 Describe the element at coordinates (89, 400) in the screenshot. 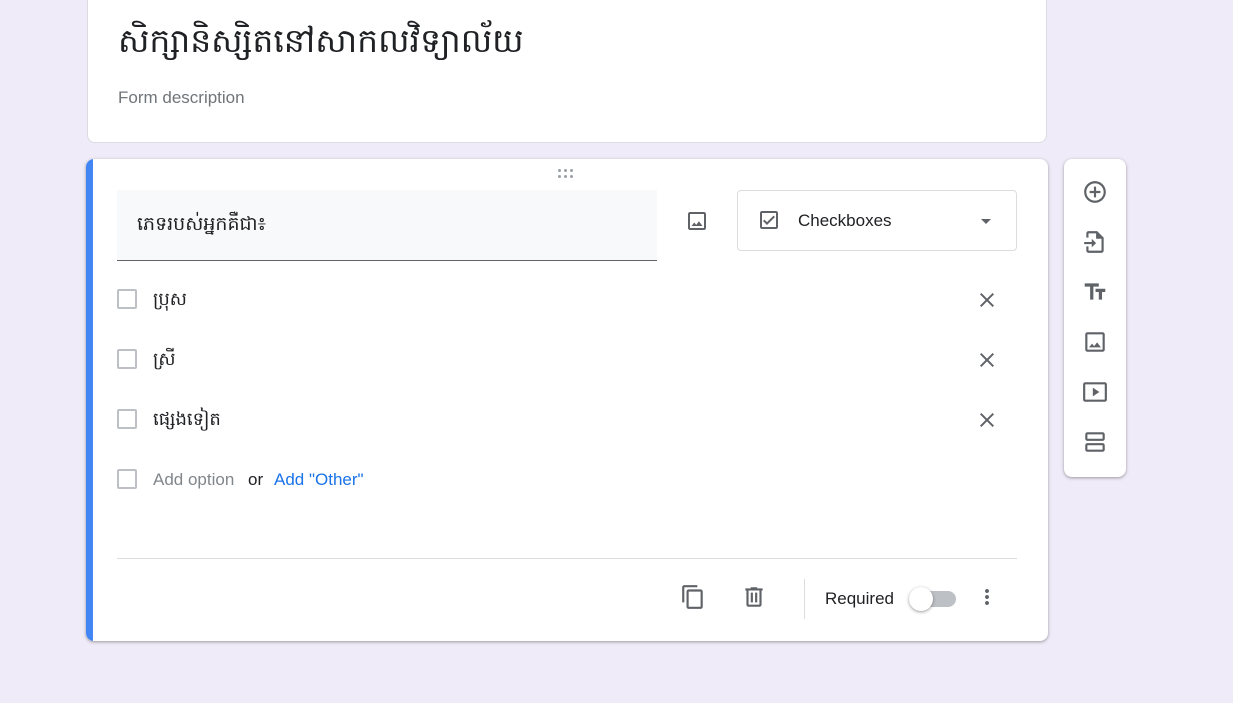

I see `active-card-accent` at that location.